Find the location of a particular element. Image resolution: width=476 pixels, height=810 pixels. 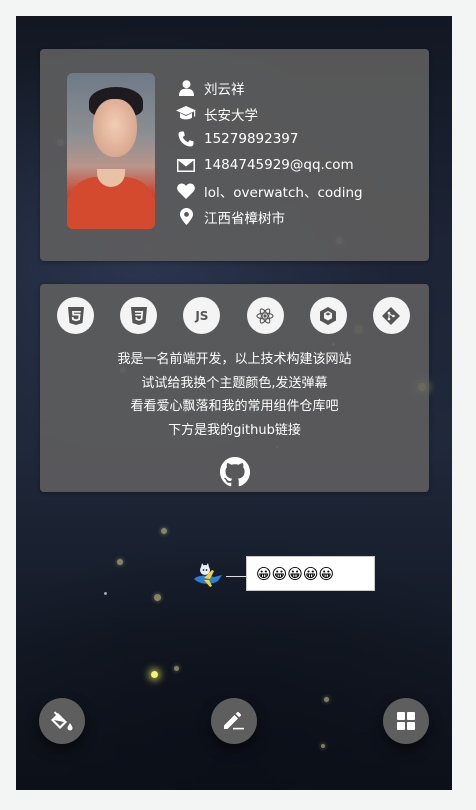

skill-icons-row: JS is located at coordinates (233, 315).